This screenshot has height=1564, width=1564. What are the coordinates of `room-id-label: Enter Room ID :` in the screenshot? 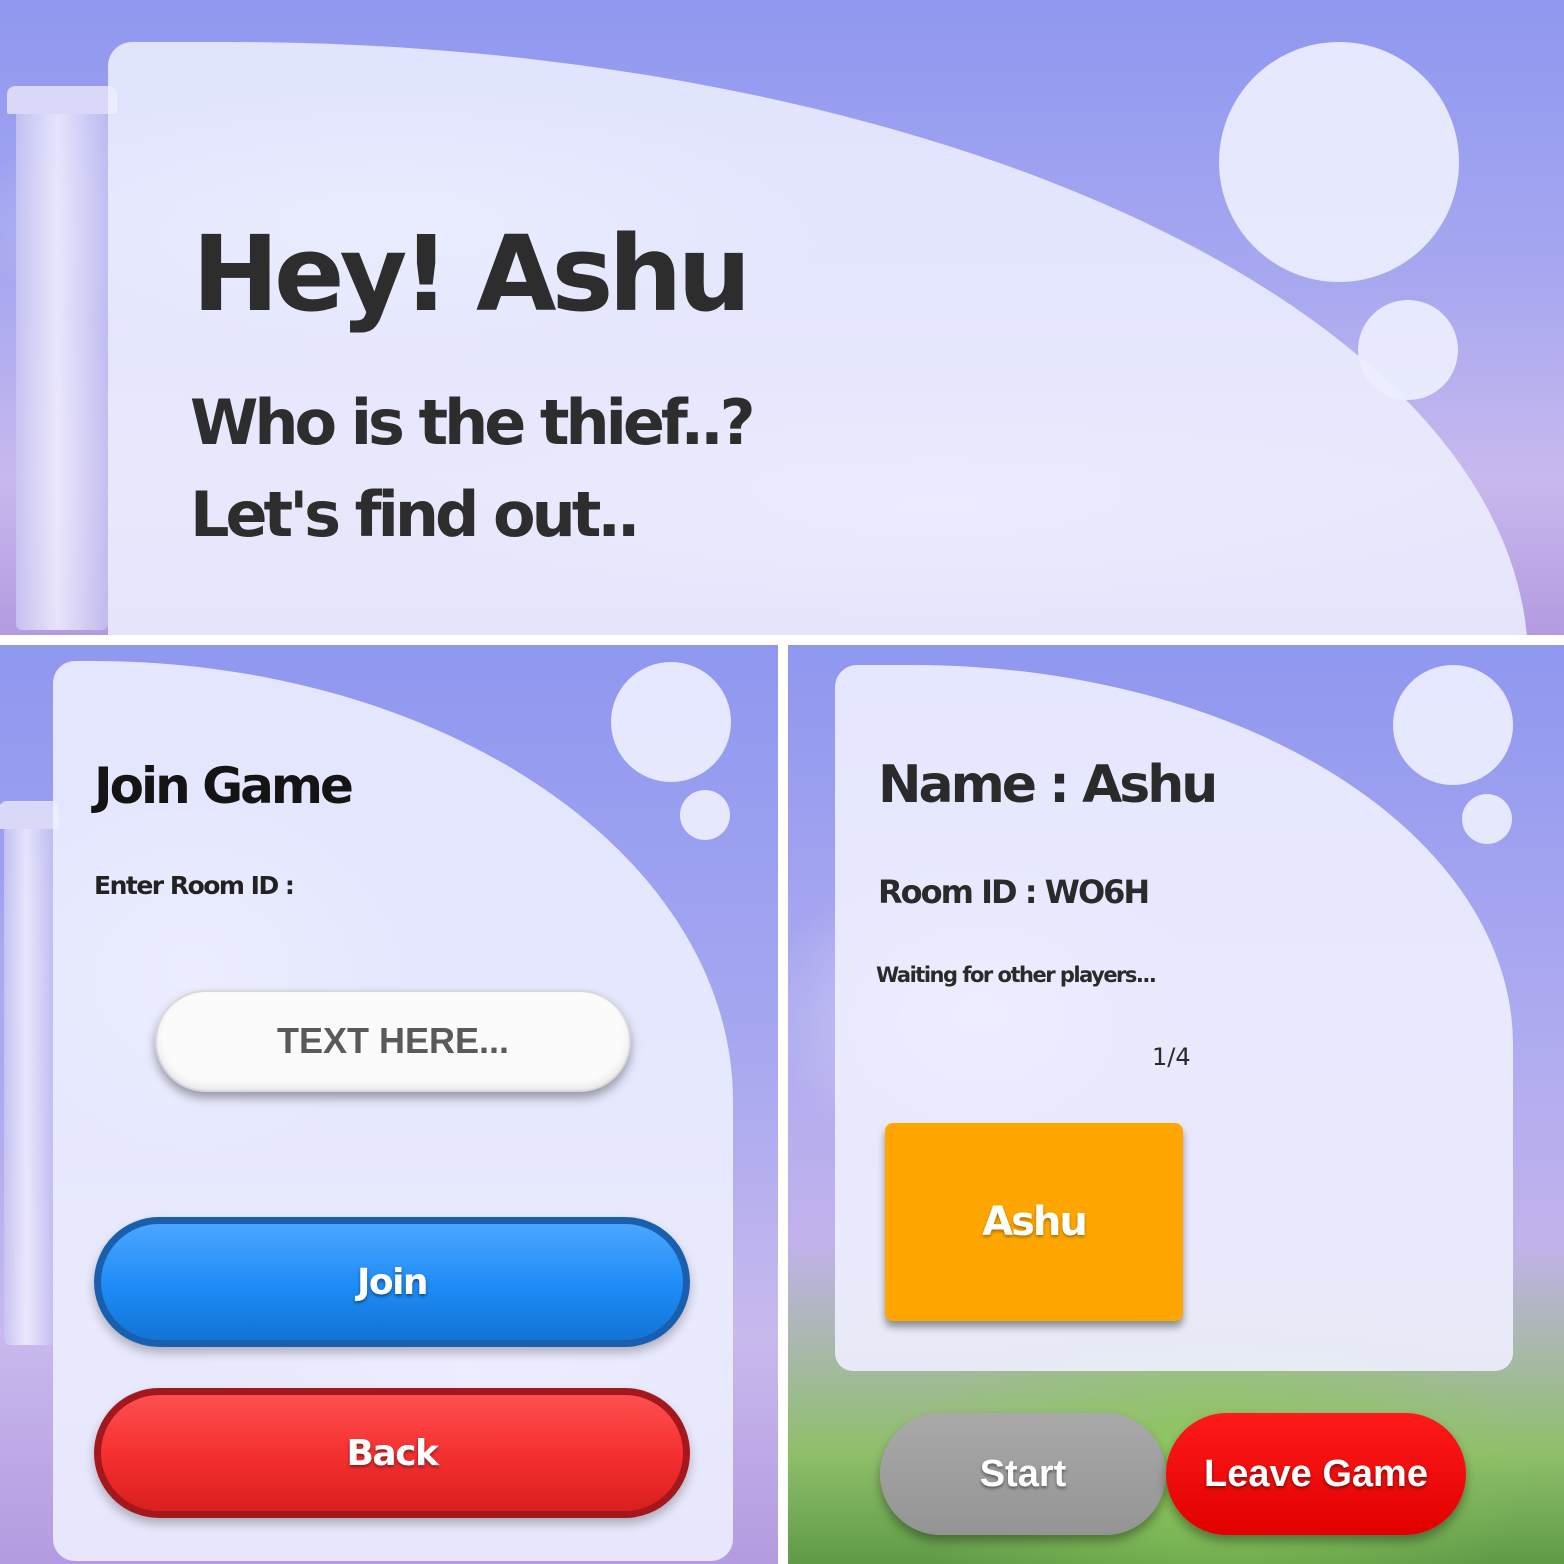 It's located at (194, 885).